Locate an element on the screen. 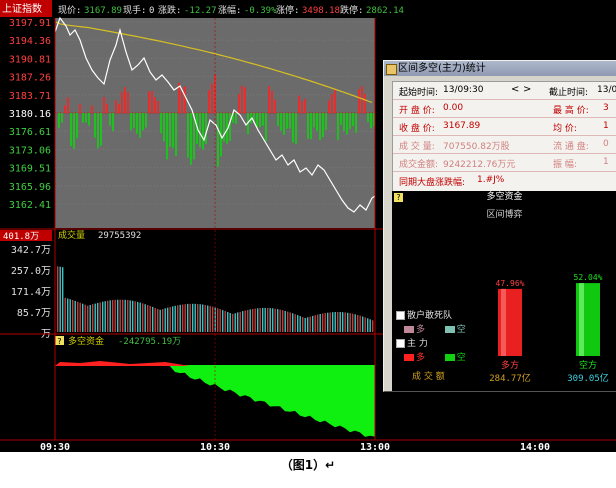 This screenshot has width=616, height=488. price-tick: 3190.81 is located at coordinates (30, 59).